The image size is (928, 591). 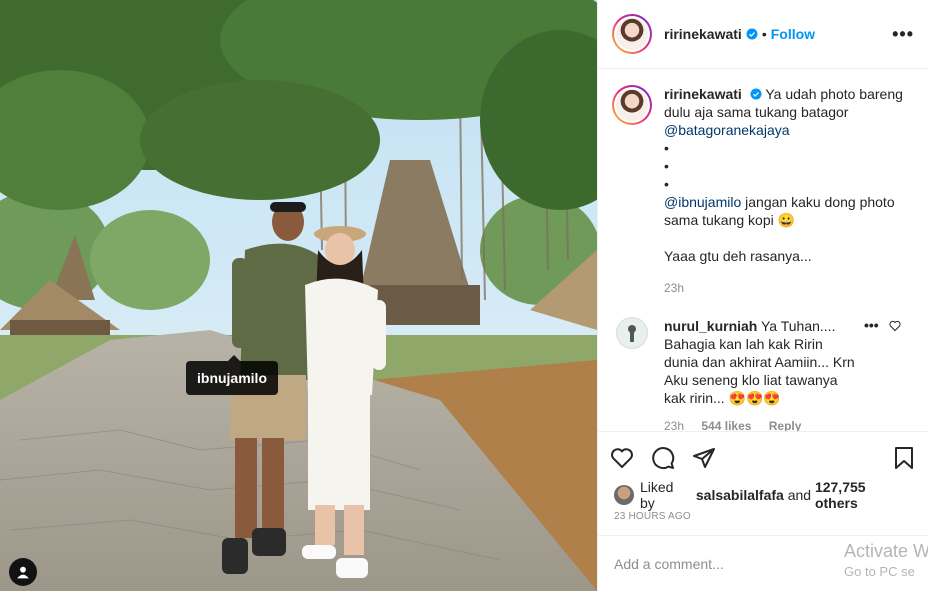 What do you see at coordinates (762, 424) in the screenshot?
I see `comment-meta: 23h 544 likes Reply` at bounding box center [762, 424].